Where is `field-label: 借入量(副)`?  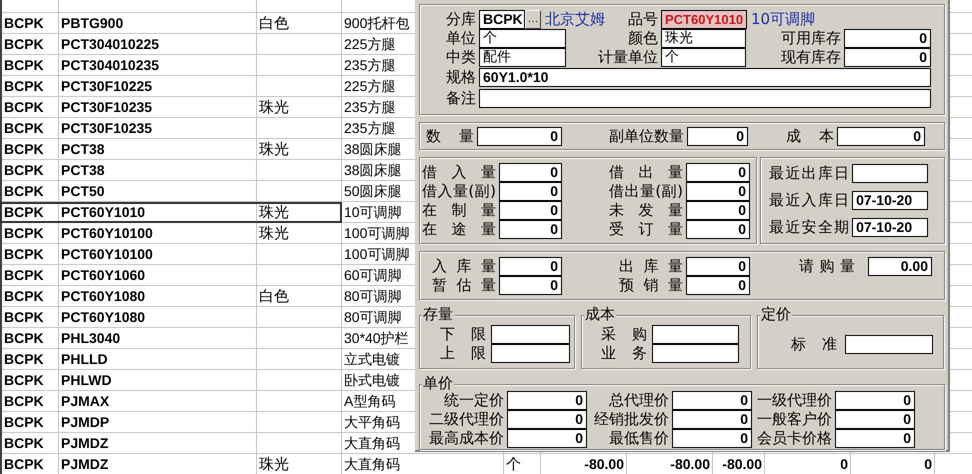
field-label: 借入量(副) is located at coordinates (459, 191).